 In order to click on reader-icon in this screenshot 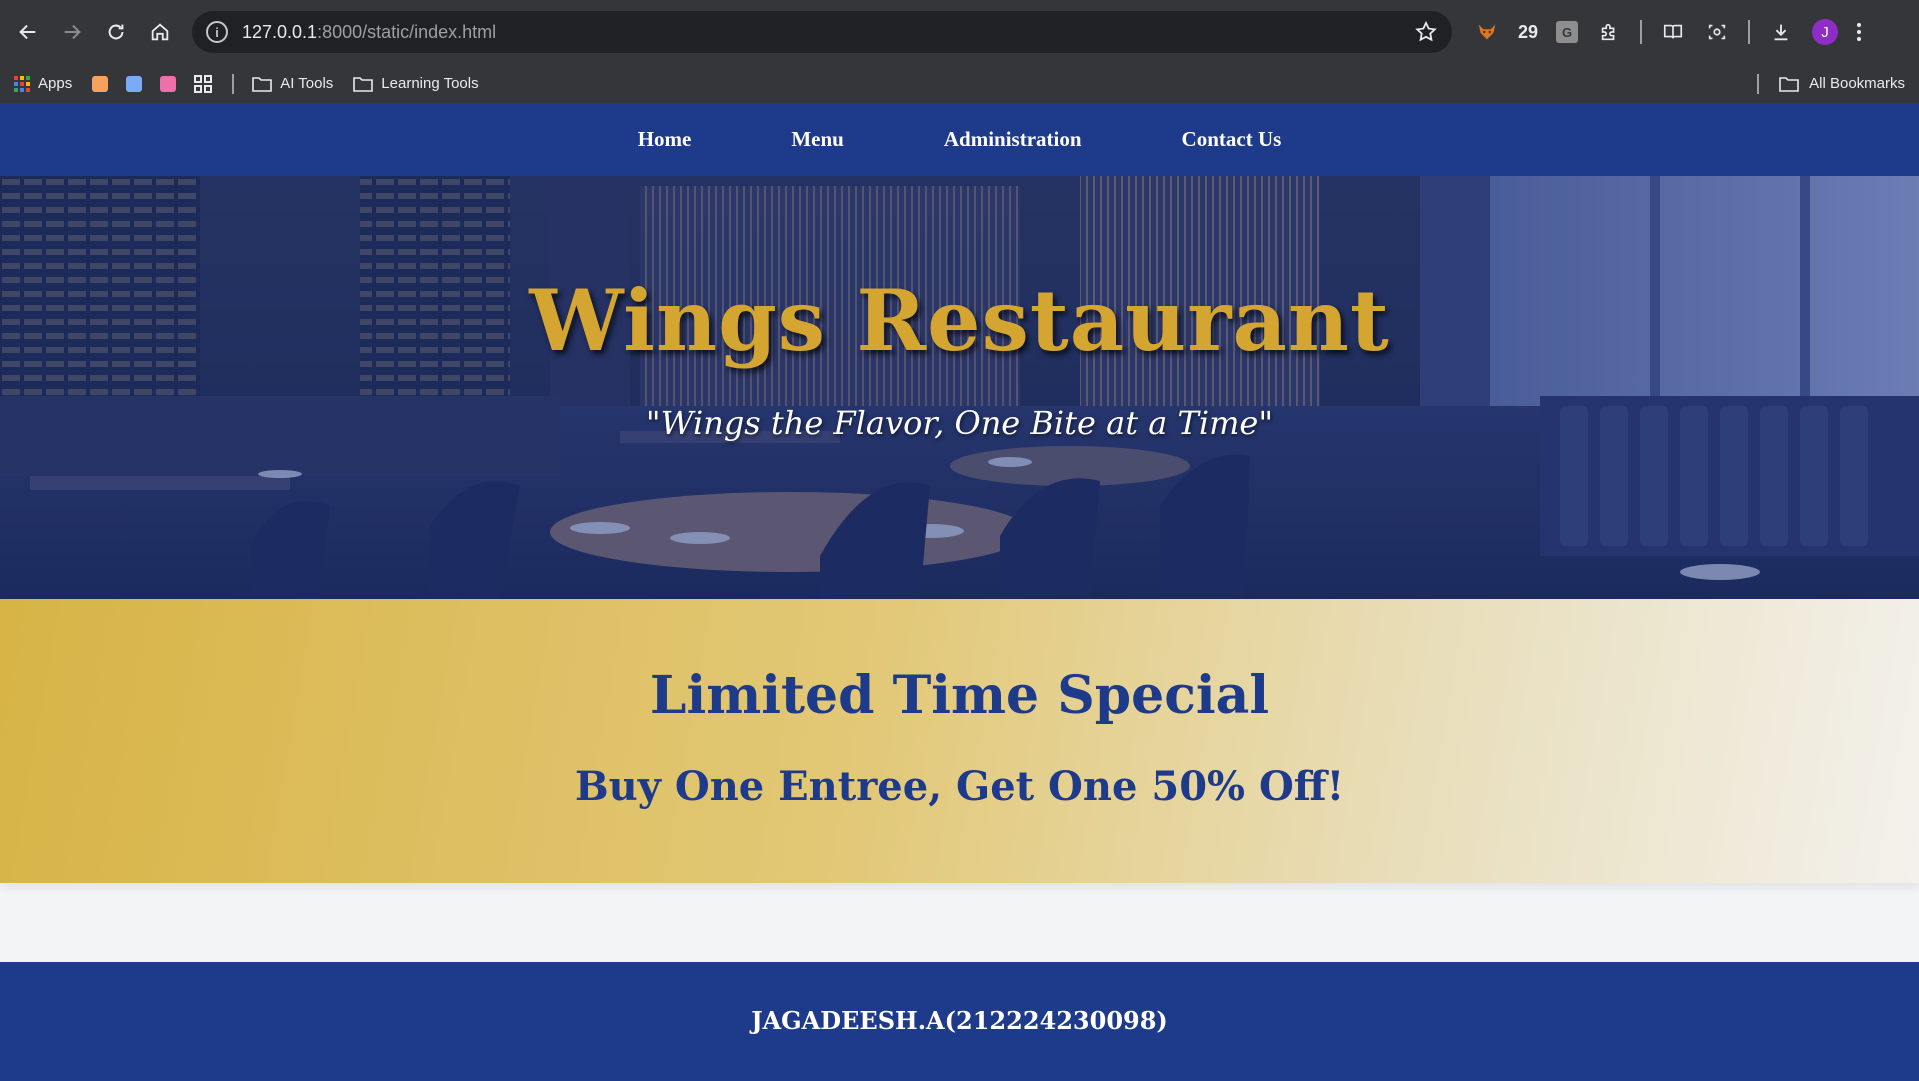, I will do `click(1673, 31)`.